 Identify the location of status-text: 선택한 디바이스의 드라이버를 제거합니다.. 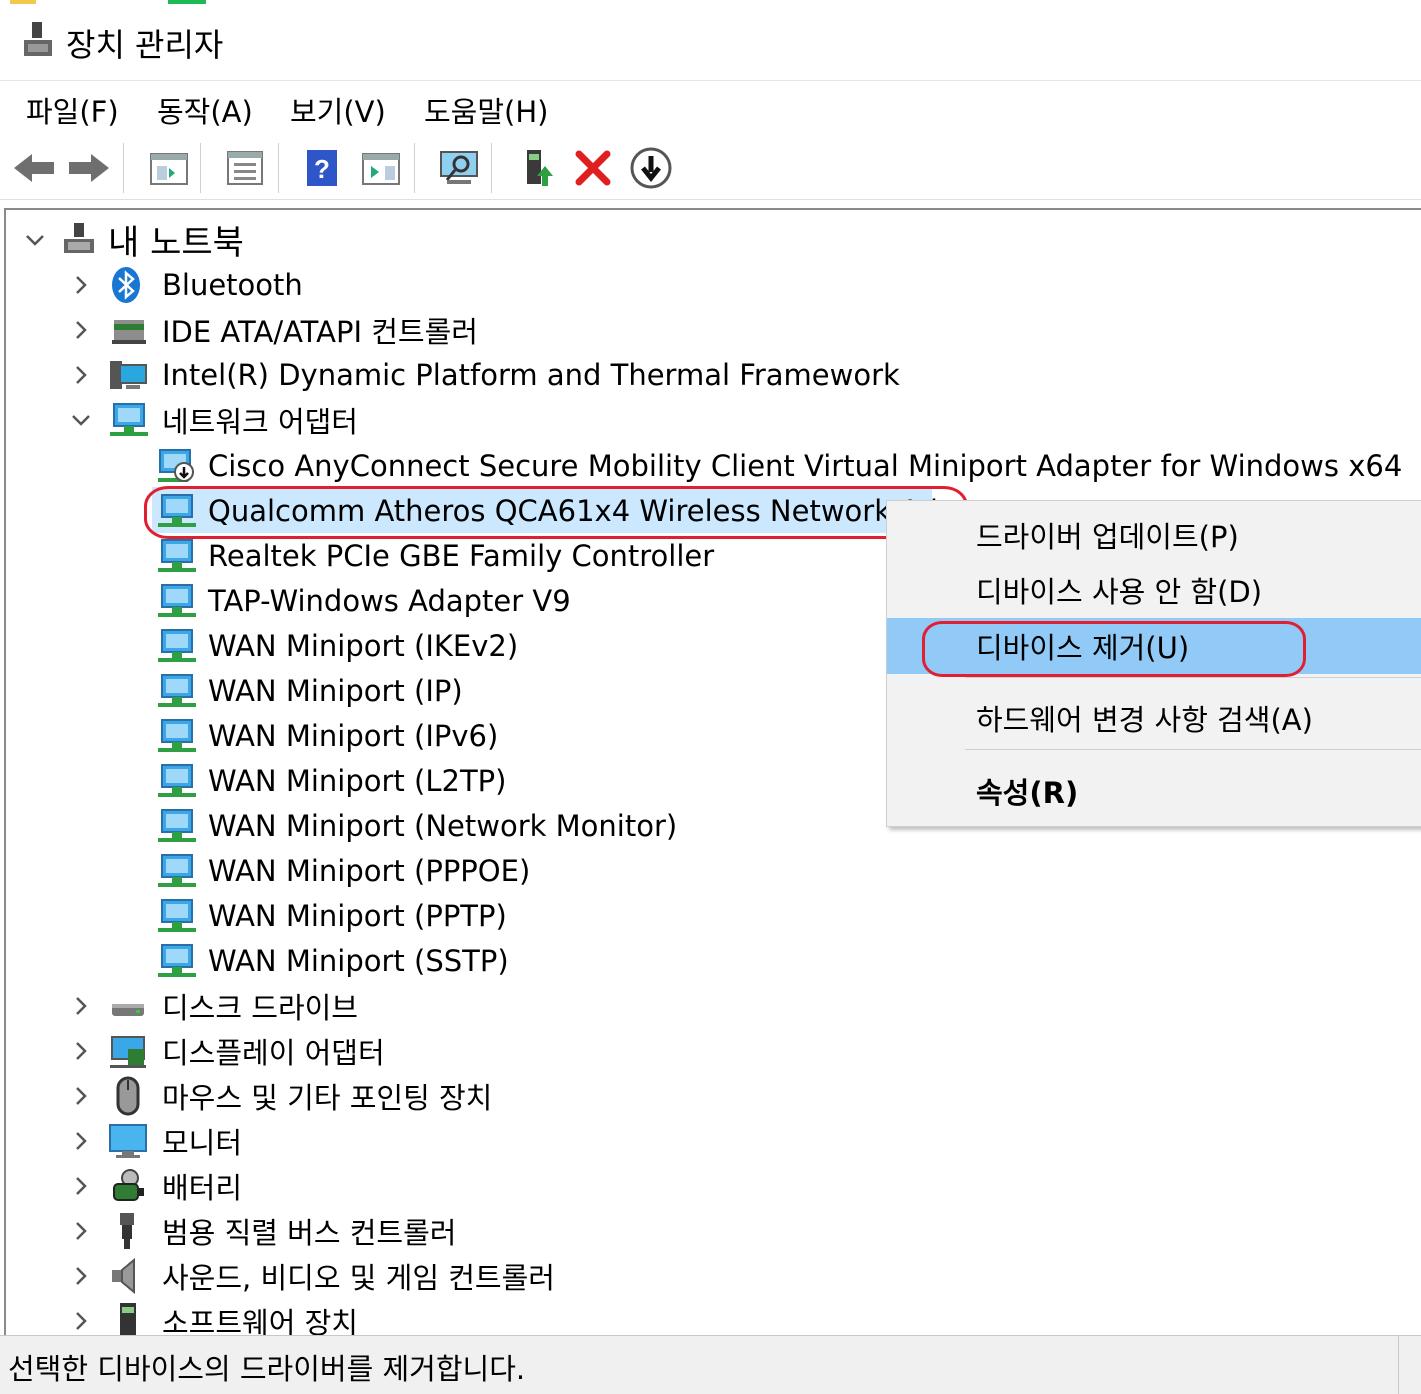
(267, 1369).